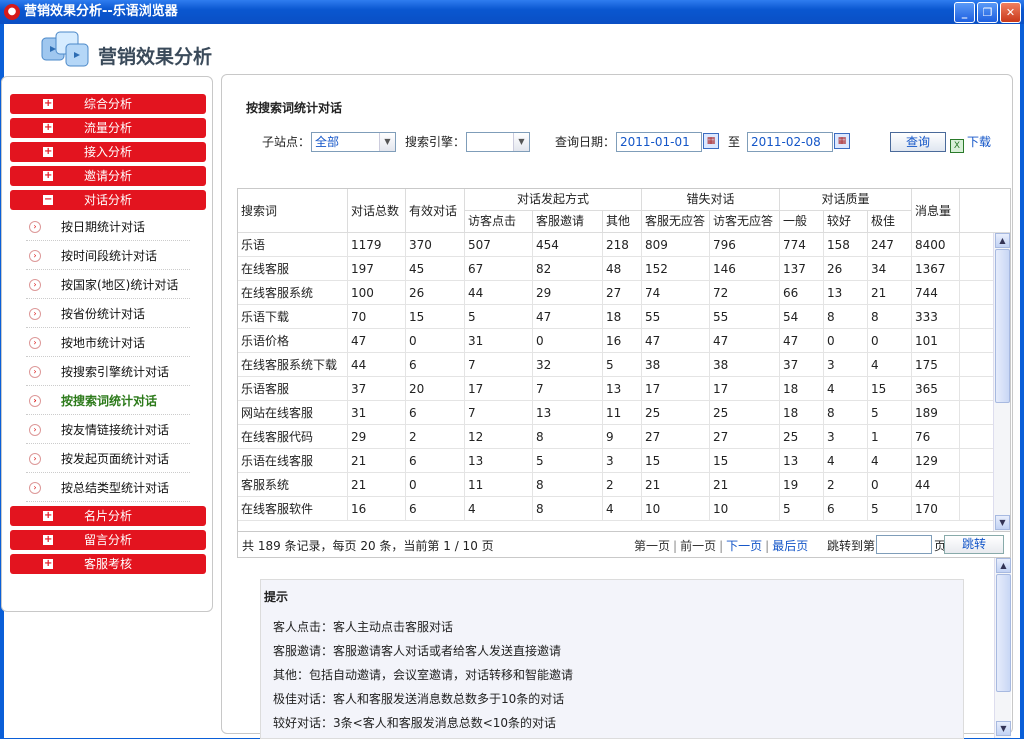 This screenshot has height=739, width=1024. What do you see at coordinates (802, 222) in the screenshot?
I see `header-normal: 一般` at bounding box center [802, 222].